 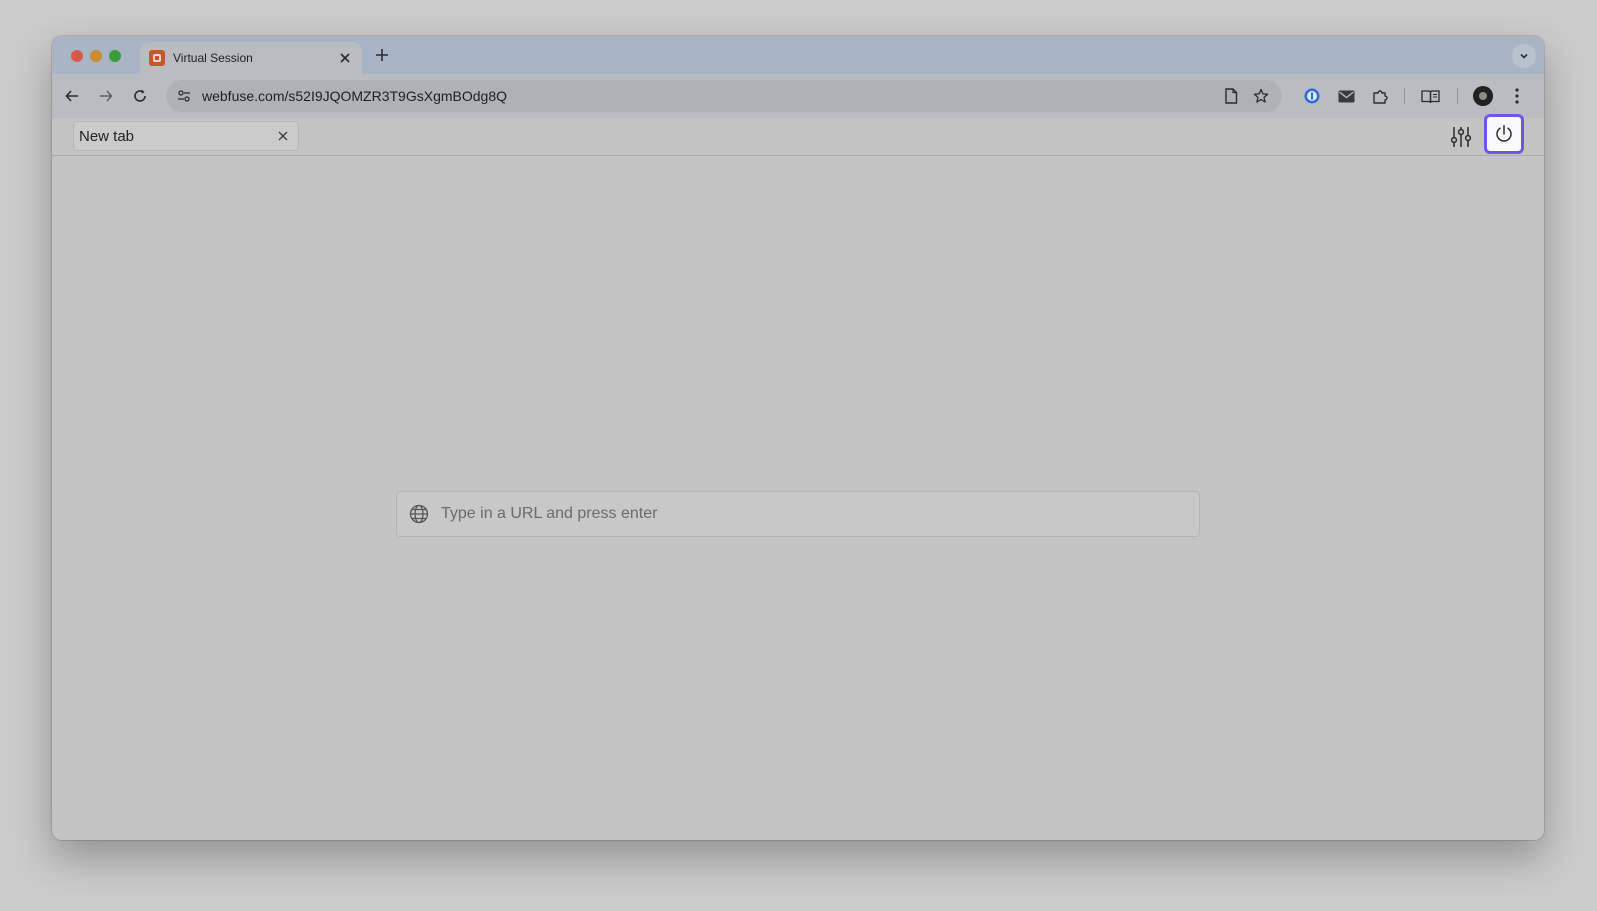 I want to click on browser-menu-button, so click(x=1517, y=96).